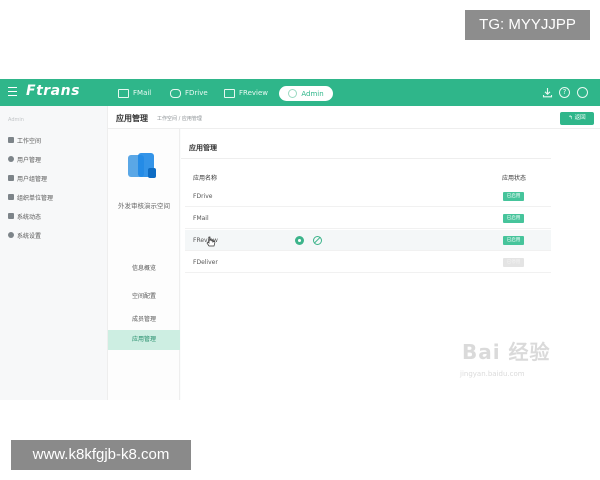 The image size is (600, 480). What do you see at coordinates (144, 297) in the screenshot?
I see `subnav-space-config: 空间配置` at bounding box center [144, 297].